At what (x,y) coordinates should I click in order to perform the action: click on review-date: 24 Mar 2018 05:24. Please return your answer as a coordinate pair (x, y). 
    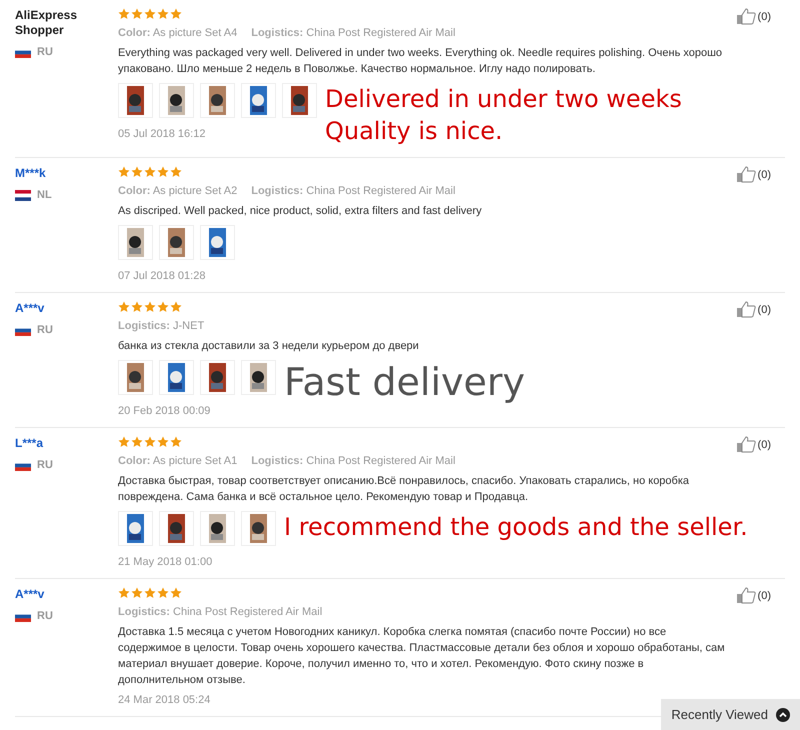
    Looking at the image, I should click on (164, 700).